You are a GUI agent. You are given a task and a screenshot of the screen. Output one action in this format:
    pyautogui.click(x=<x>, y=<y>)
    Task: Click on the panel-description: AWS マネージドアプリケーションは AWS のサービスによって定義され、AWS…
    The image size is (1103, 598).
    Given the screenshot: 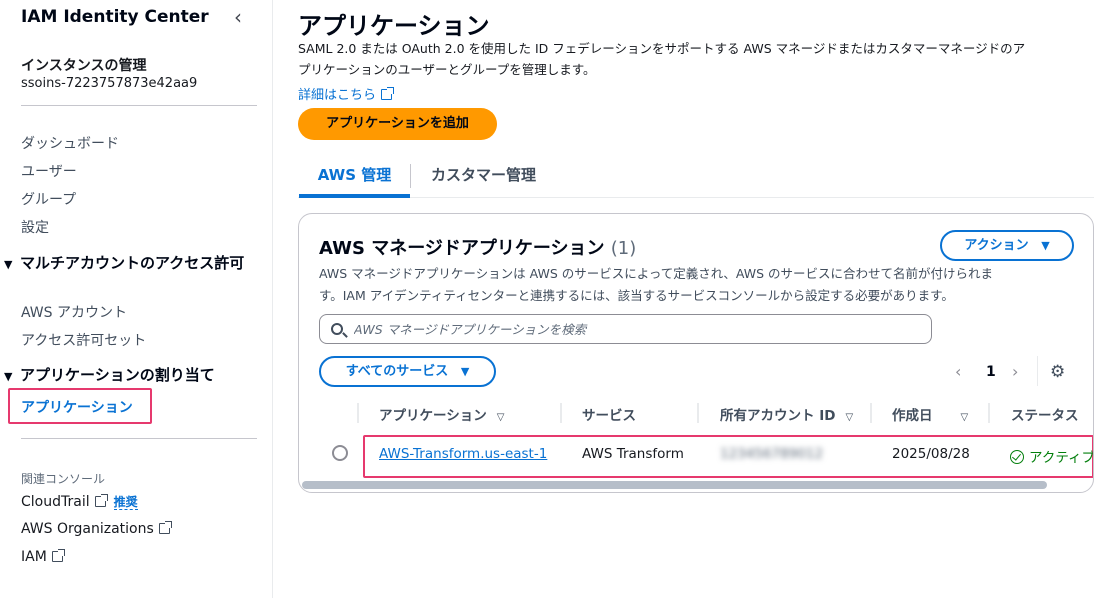 What is the action you would take?
    pyautogui.click(x=694, y=285)
    